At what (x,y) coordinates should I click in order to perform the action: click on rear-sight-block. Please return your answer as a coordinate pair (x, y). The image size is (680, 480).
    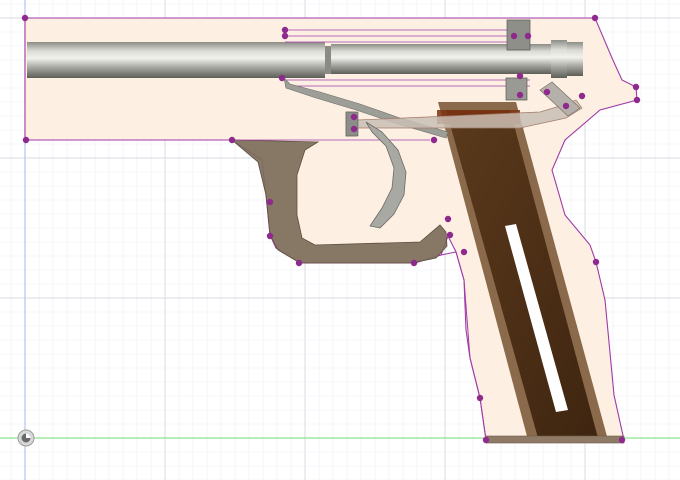
    Looking at the image, I should click on (516, 89).